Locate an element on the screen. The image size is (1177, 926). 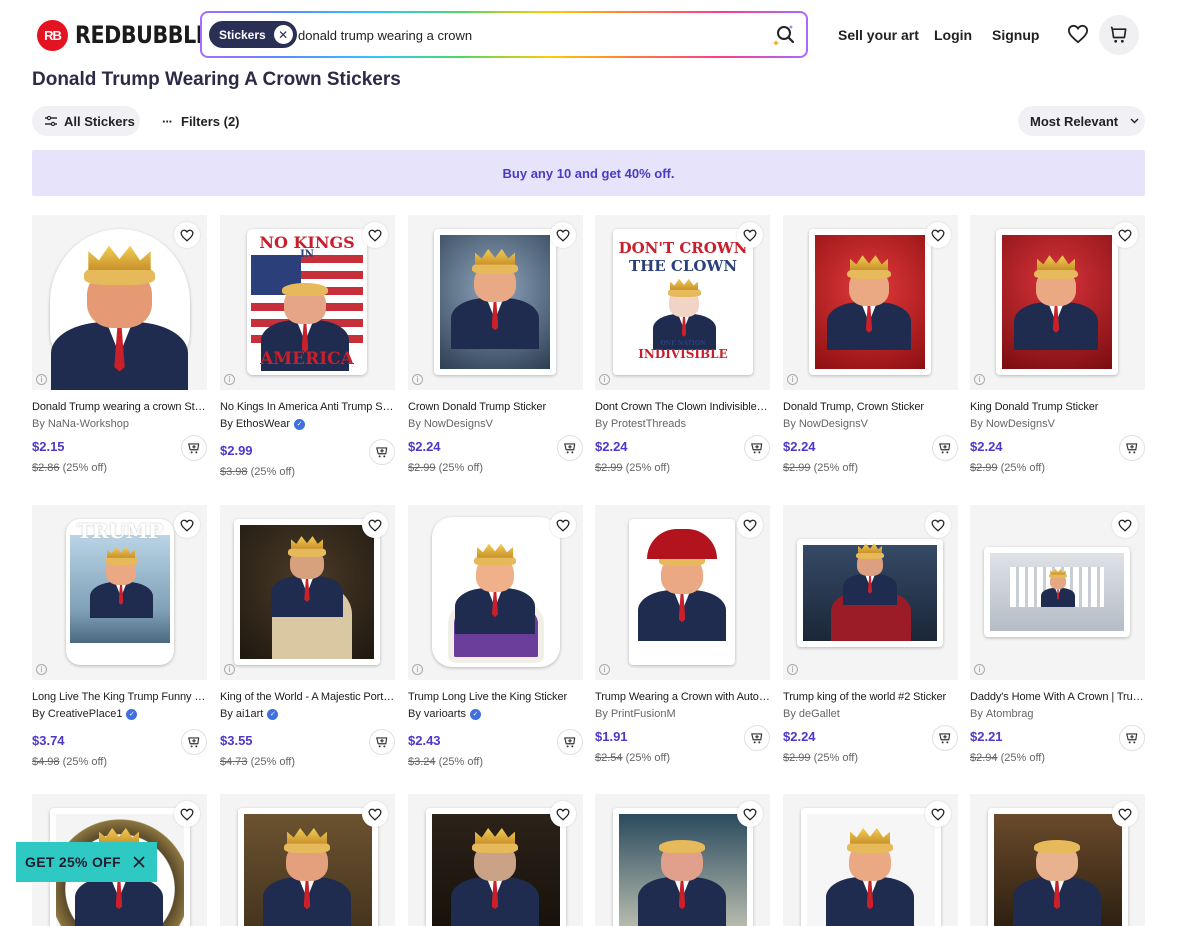
cart-icon is located at coordinates (1119, 35).